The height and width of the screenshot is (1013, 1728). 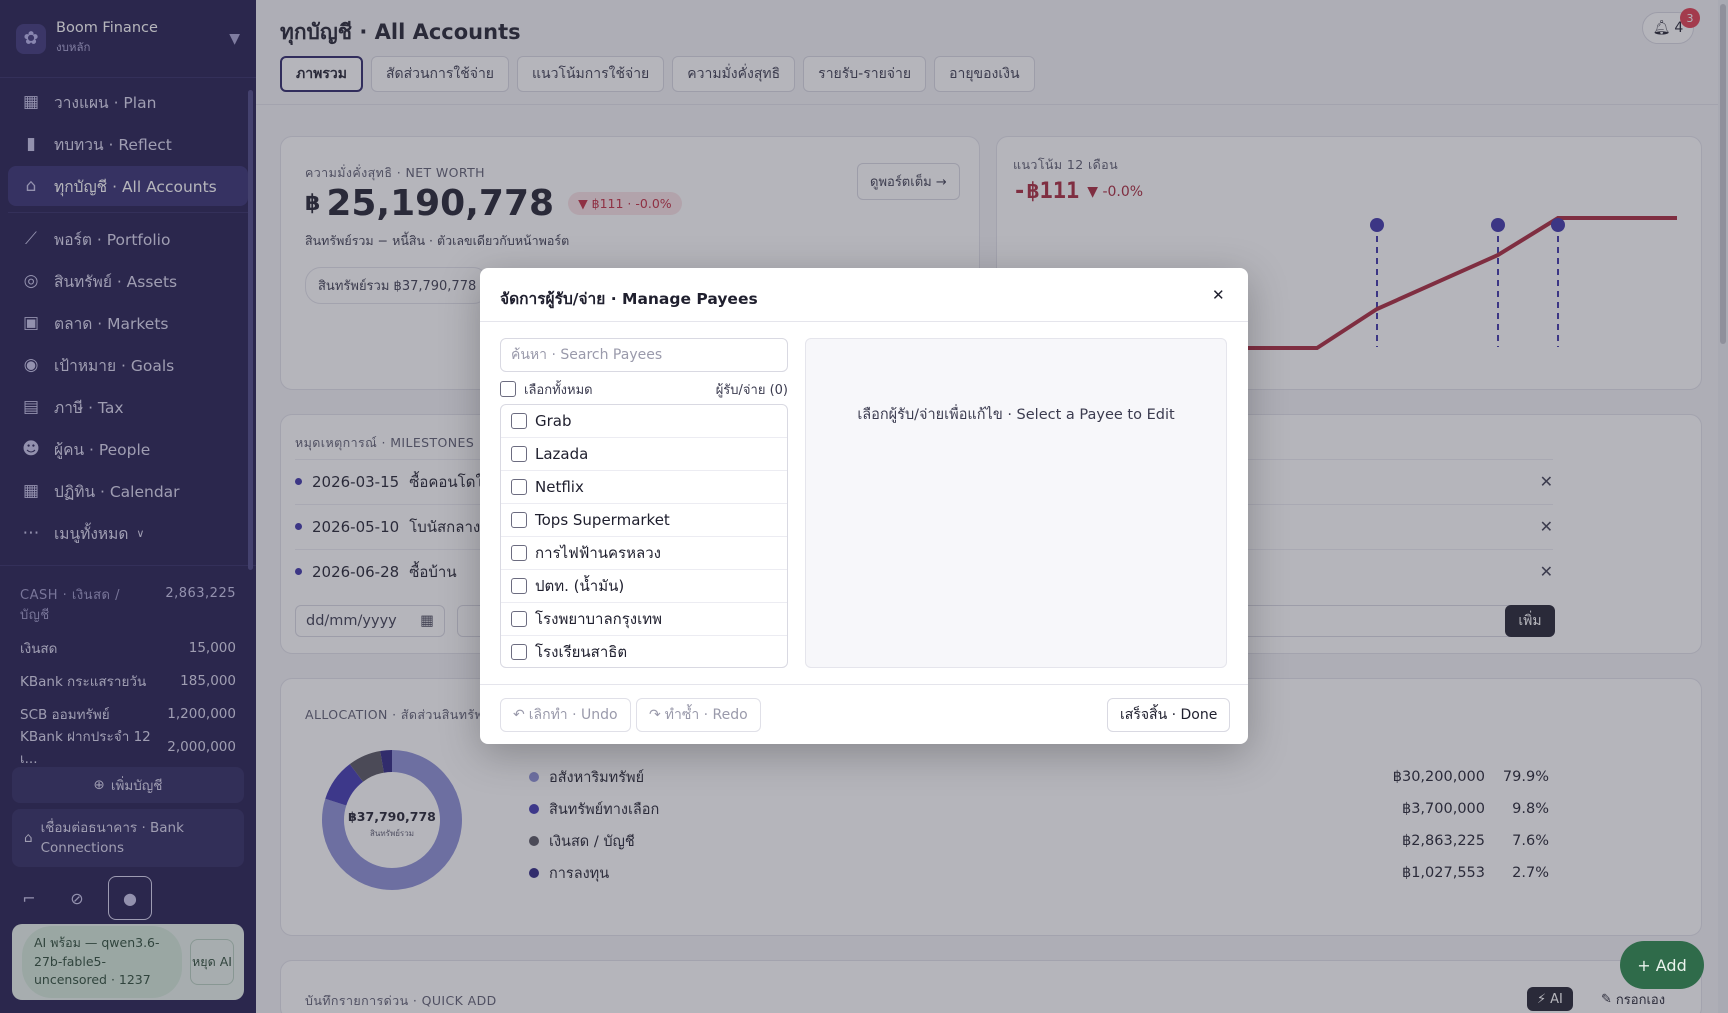 I want to click on payee-item: Tops Supermarket, so click(x=644, y=520).